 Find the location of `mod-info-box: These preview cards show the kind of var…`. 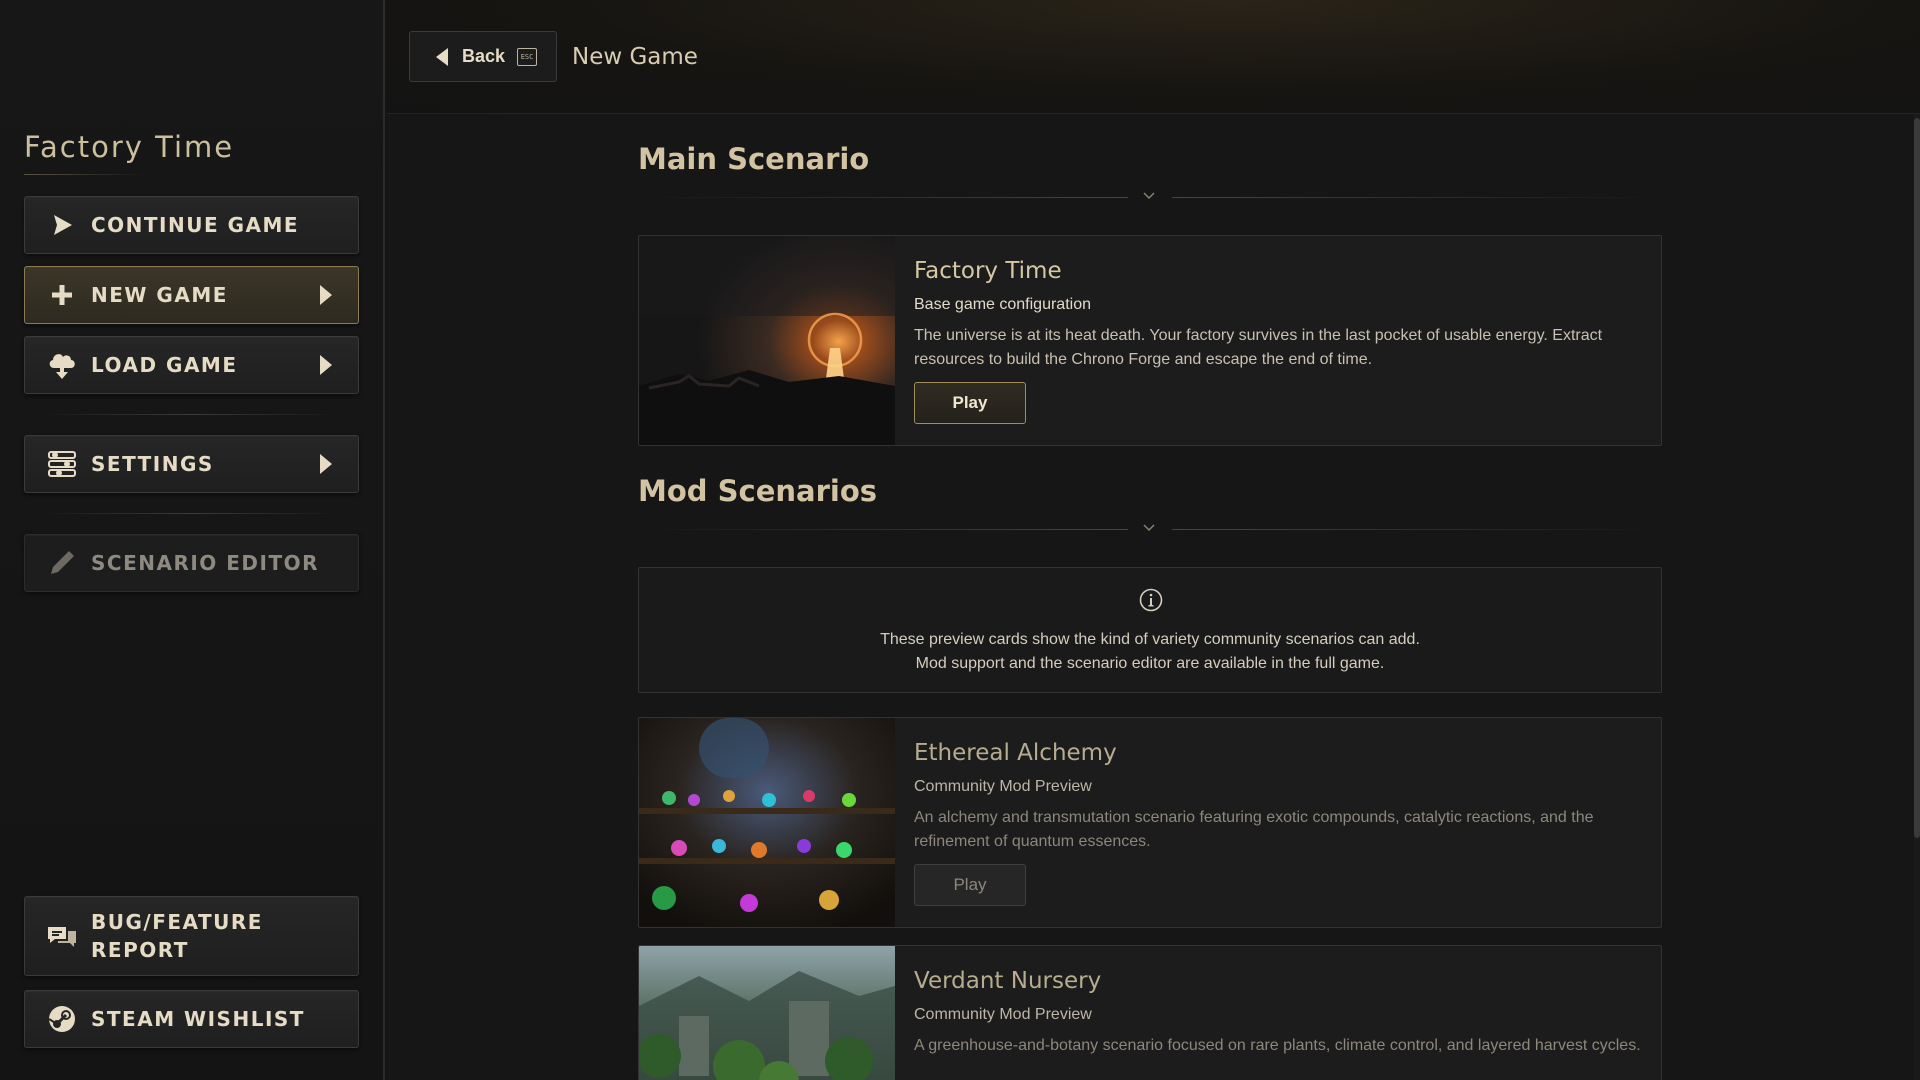

mod-info-box: These preview cards show the kind of var… is located at coordinates (1150, 630).